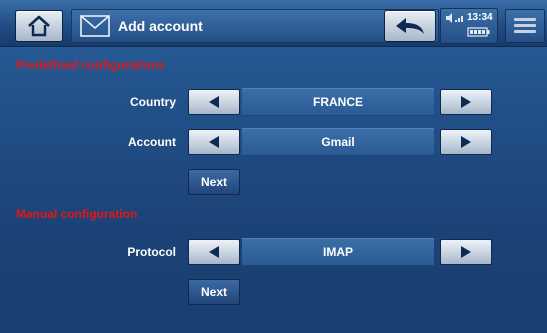 The image size is (547, 333). Describe the element at coordinates (469, 26) in the screenshot. I see `status-area: 13:34` at that location.